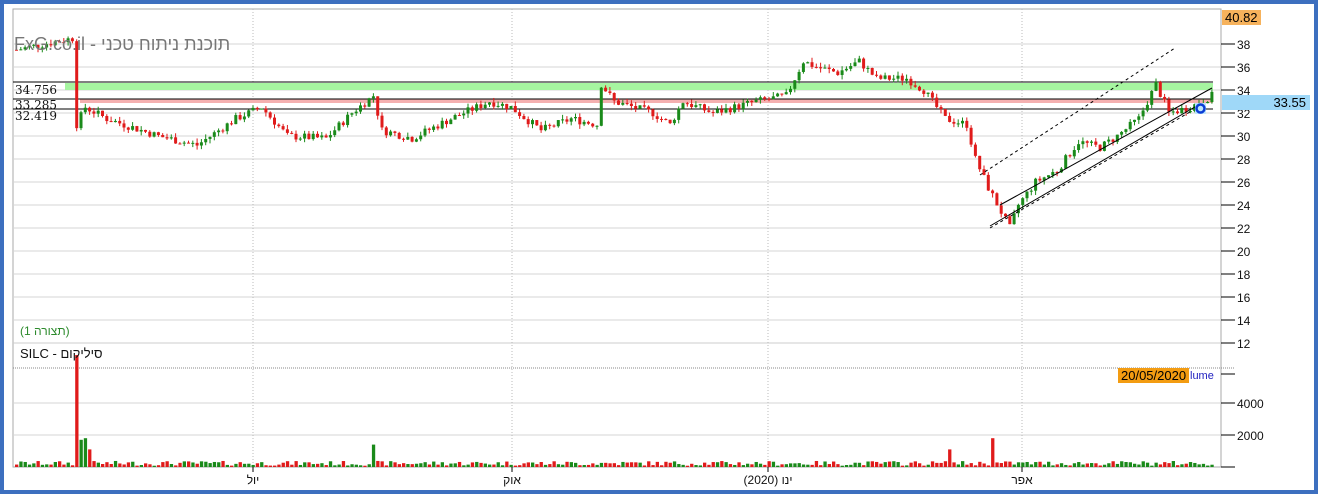 The image size is (1318, 494). I want to click on volume-tick-label: 2000, so click(1250, 436).